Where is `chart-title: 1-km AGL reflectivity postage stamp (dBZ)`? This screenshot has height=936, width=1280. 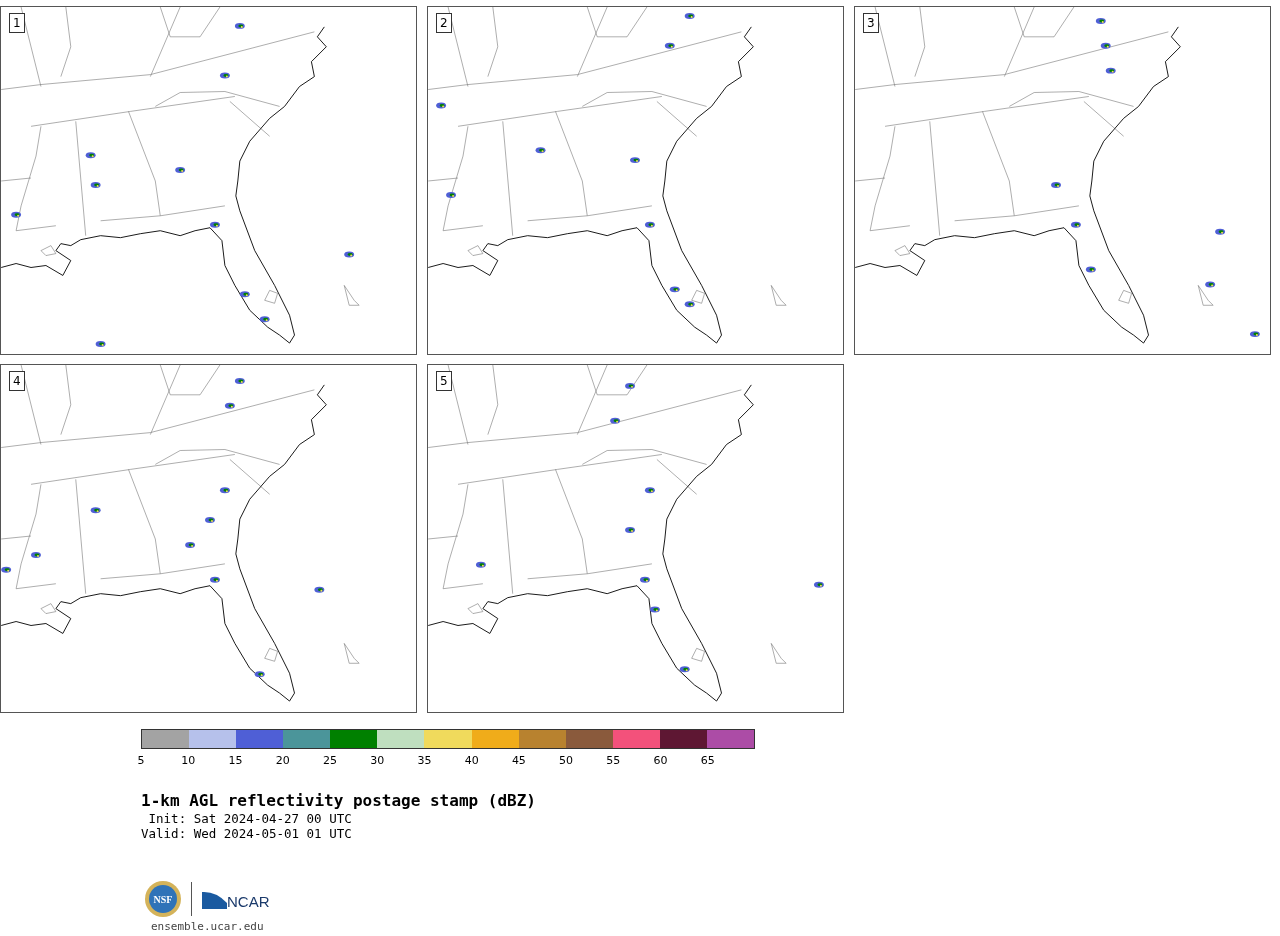
chart-title: 1-km AGL reflectivity postage stamp (dBZ) is located at coordinates (339, 801).